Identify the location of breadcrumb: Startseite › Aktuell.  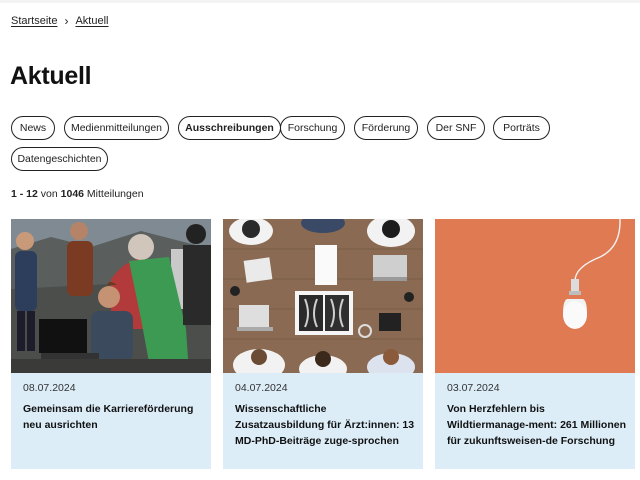
(60, 21).